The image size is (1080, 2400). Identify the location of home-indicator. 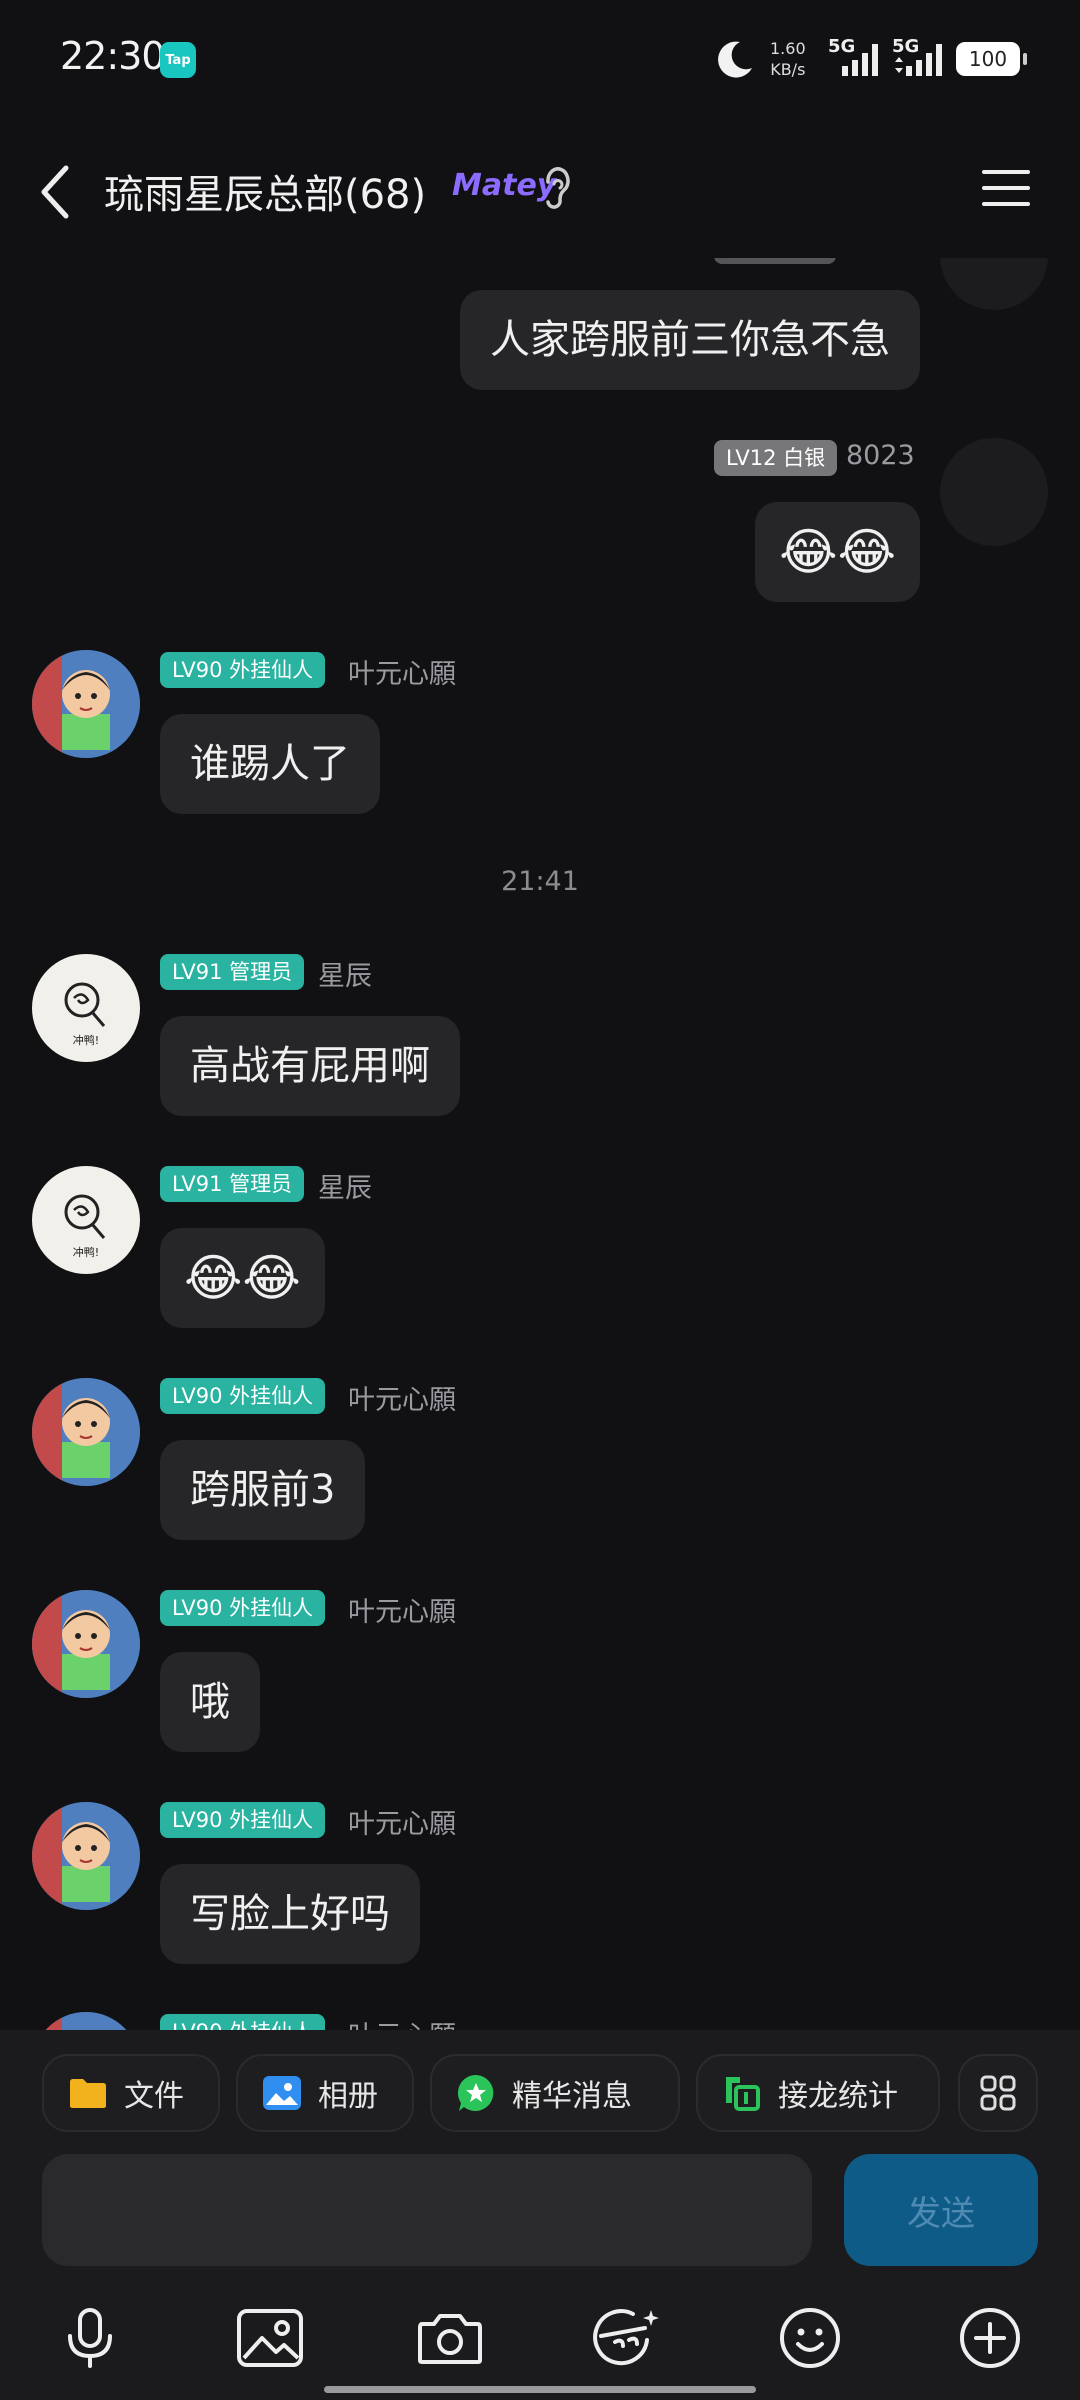
(540, 2389).